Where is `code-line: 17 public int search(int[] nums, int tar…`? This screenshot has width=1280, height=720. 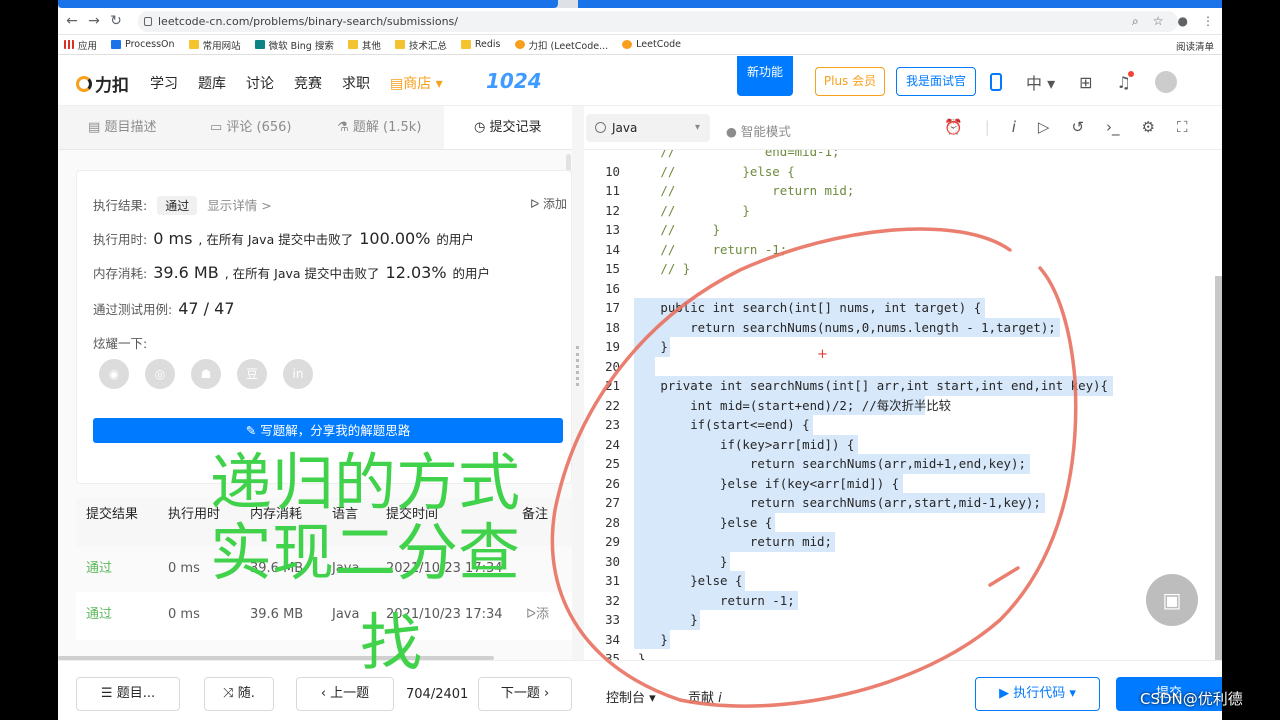 code-line: 17 public int search(int[] nums, int tar… is located at coordinates (900, 308).